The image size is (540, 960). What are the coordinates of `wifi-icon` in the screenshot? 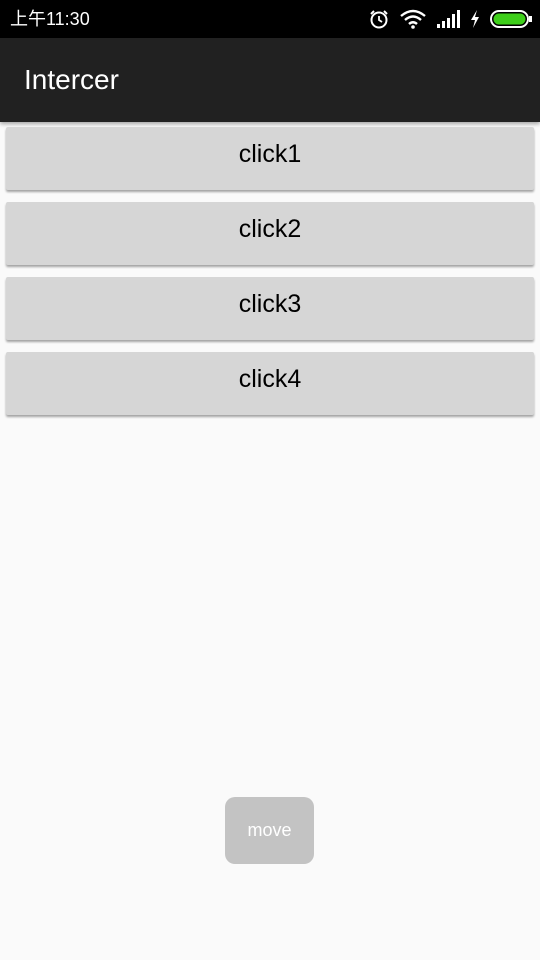 It's located at (413, 19).